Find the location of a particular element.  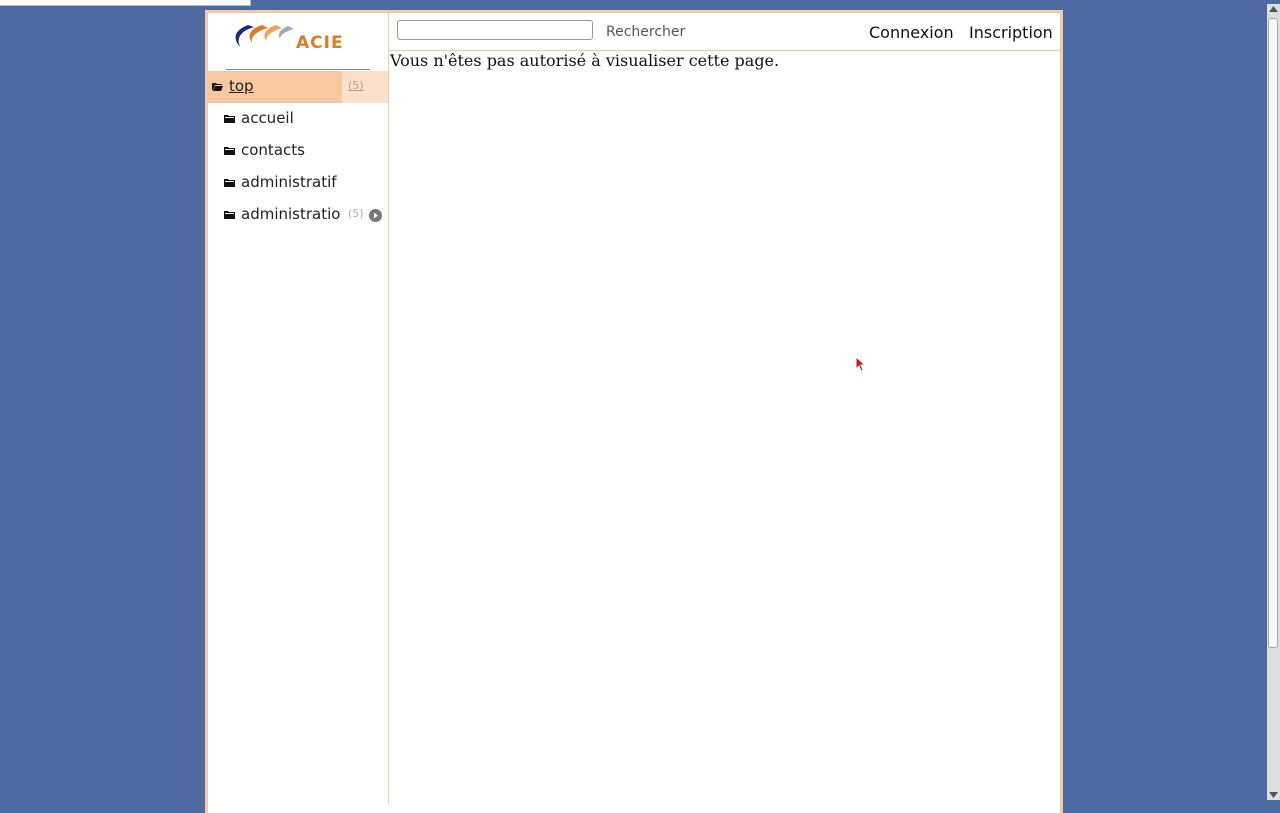

scrollbar-thumb is located at coordinates (1273, 333).